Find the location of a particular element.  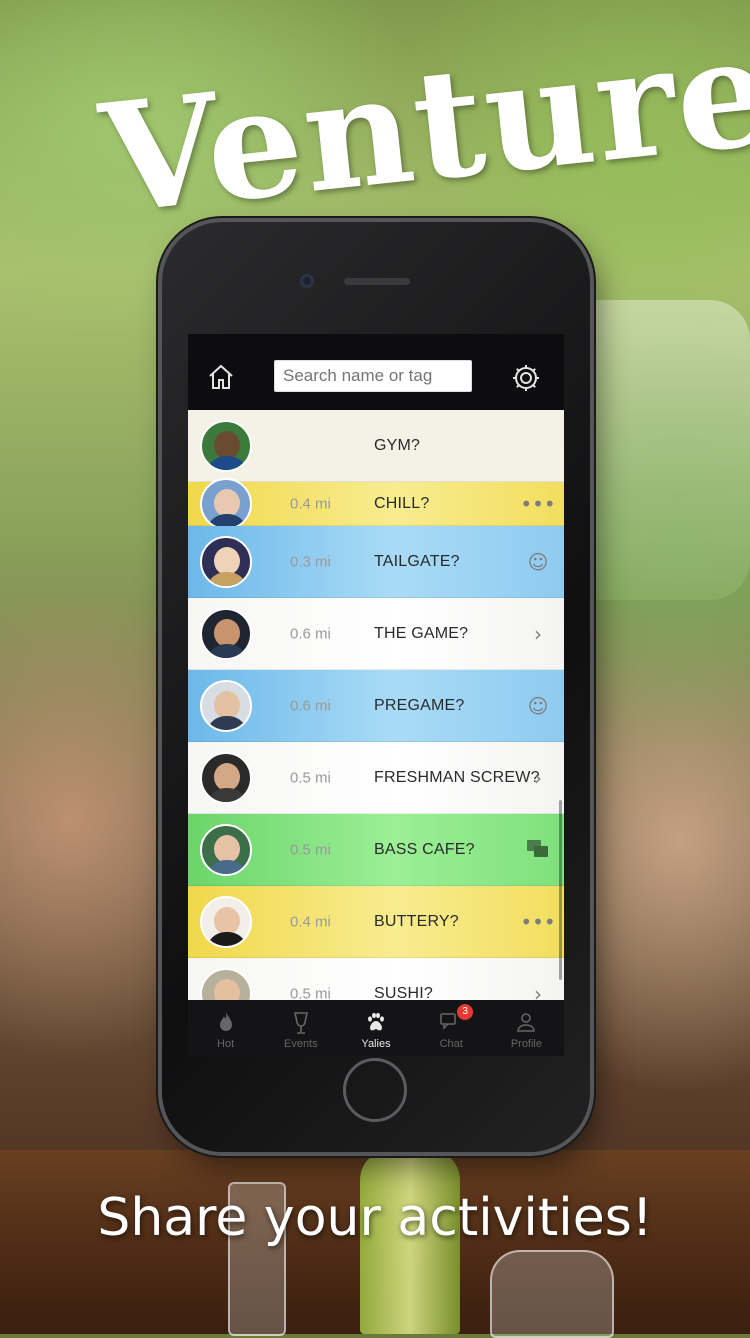

speaker-grille is located at coordinates (377, 281).